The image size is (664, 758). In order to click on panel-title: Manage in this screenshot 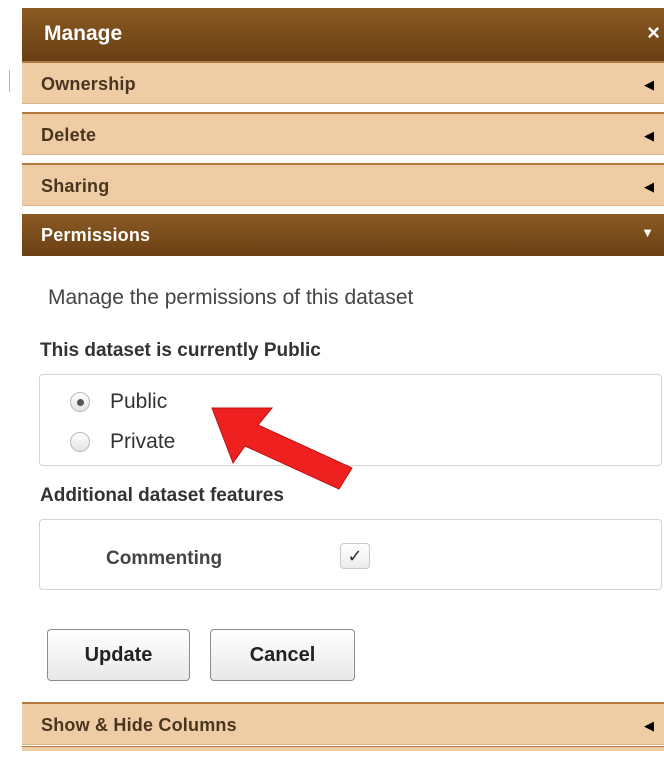, I will do `click(83, 33)`.